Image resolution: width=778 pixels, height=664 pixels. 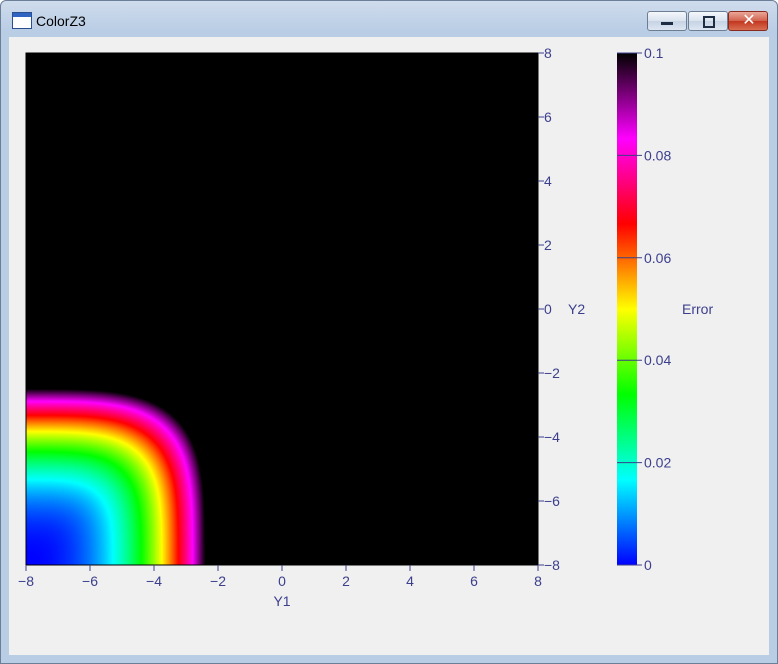 What do you see at coordinates (281, 601) in the screenshot?
I see `x-axis-label: Y1` at bounding box center [281, 601].